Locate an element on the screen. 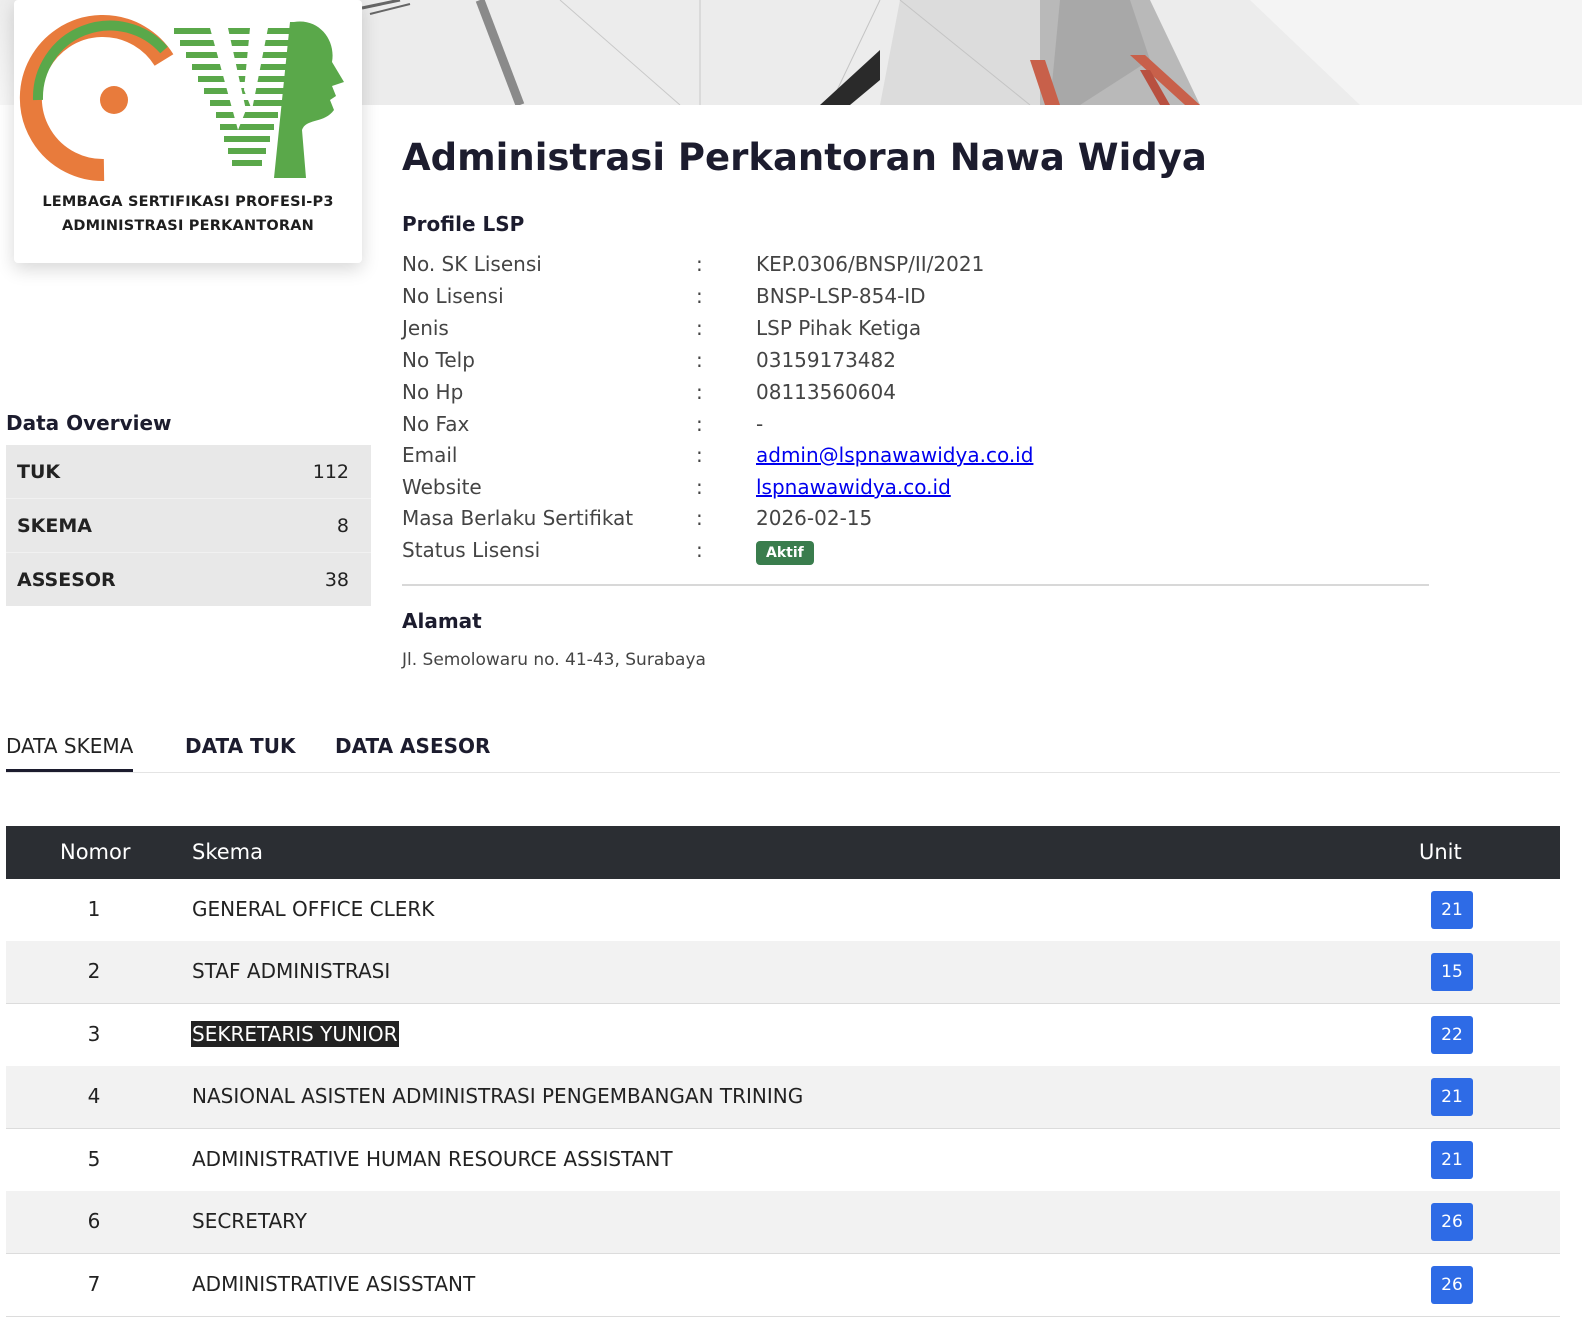  lsp-logo-icon is located at coordinates (181, 98).